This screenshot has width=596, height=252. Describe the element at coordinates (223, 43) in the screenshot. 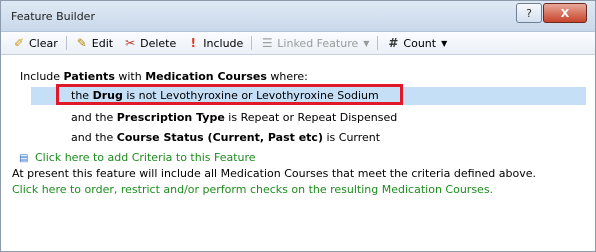

I see `include-label: Include` at that location.